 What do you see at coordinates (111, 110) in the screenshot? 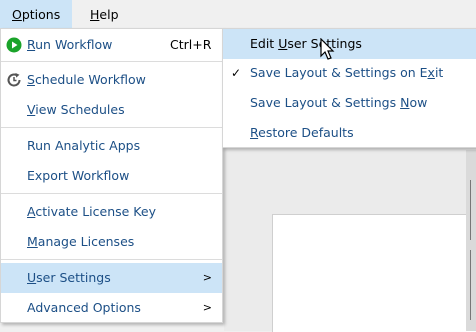
I see `menu-item-view-schedules: View Schedules` at bounding box center [111, 110].